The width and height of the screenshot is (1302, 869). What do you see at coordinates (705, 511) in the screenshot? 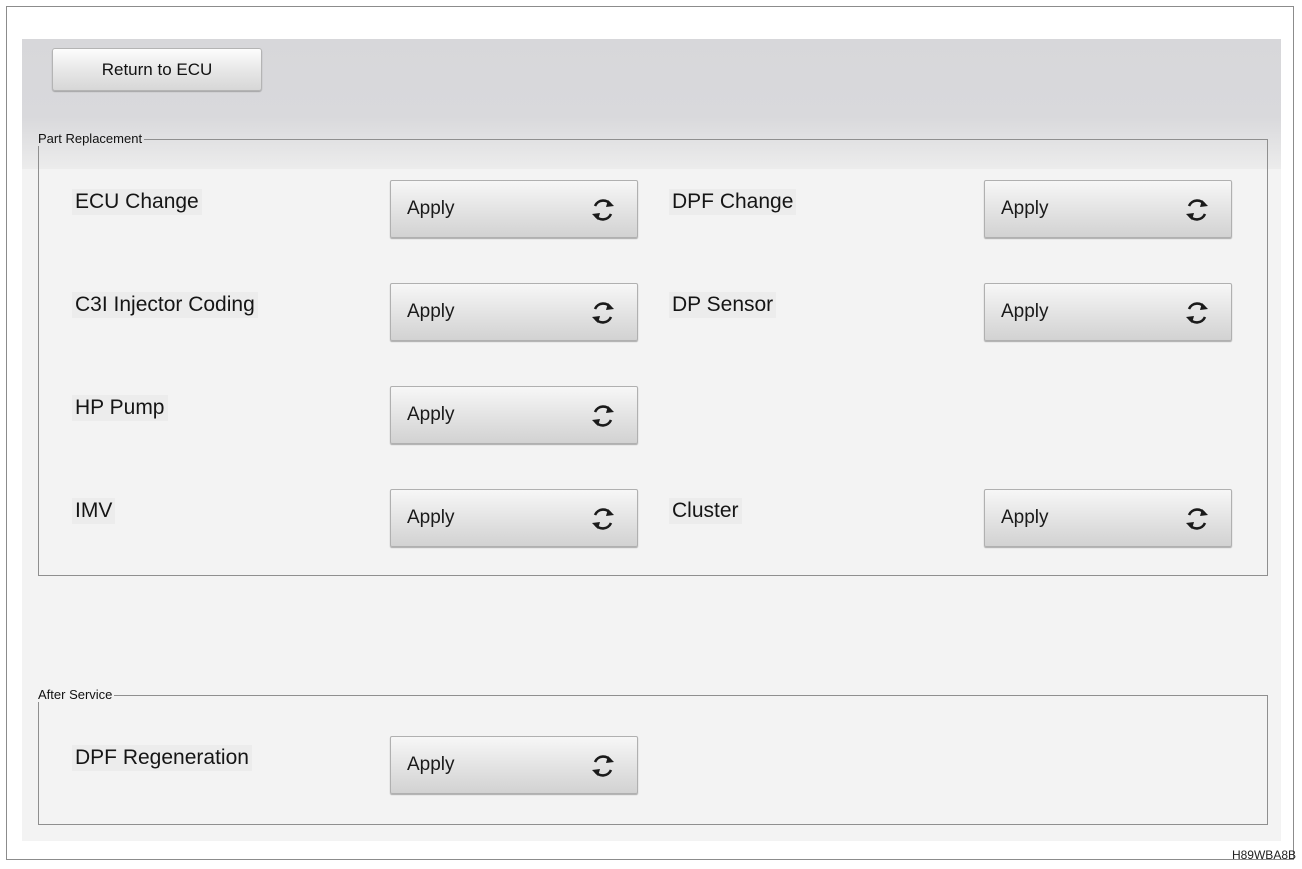
I see `cluster-label: Cluster` at bounding box center [705, 511].